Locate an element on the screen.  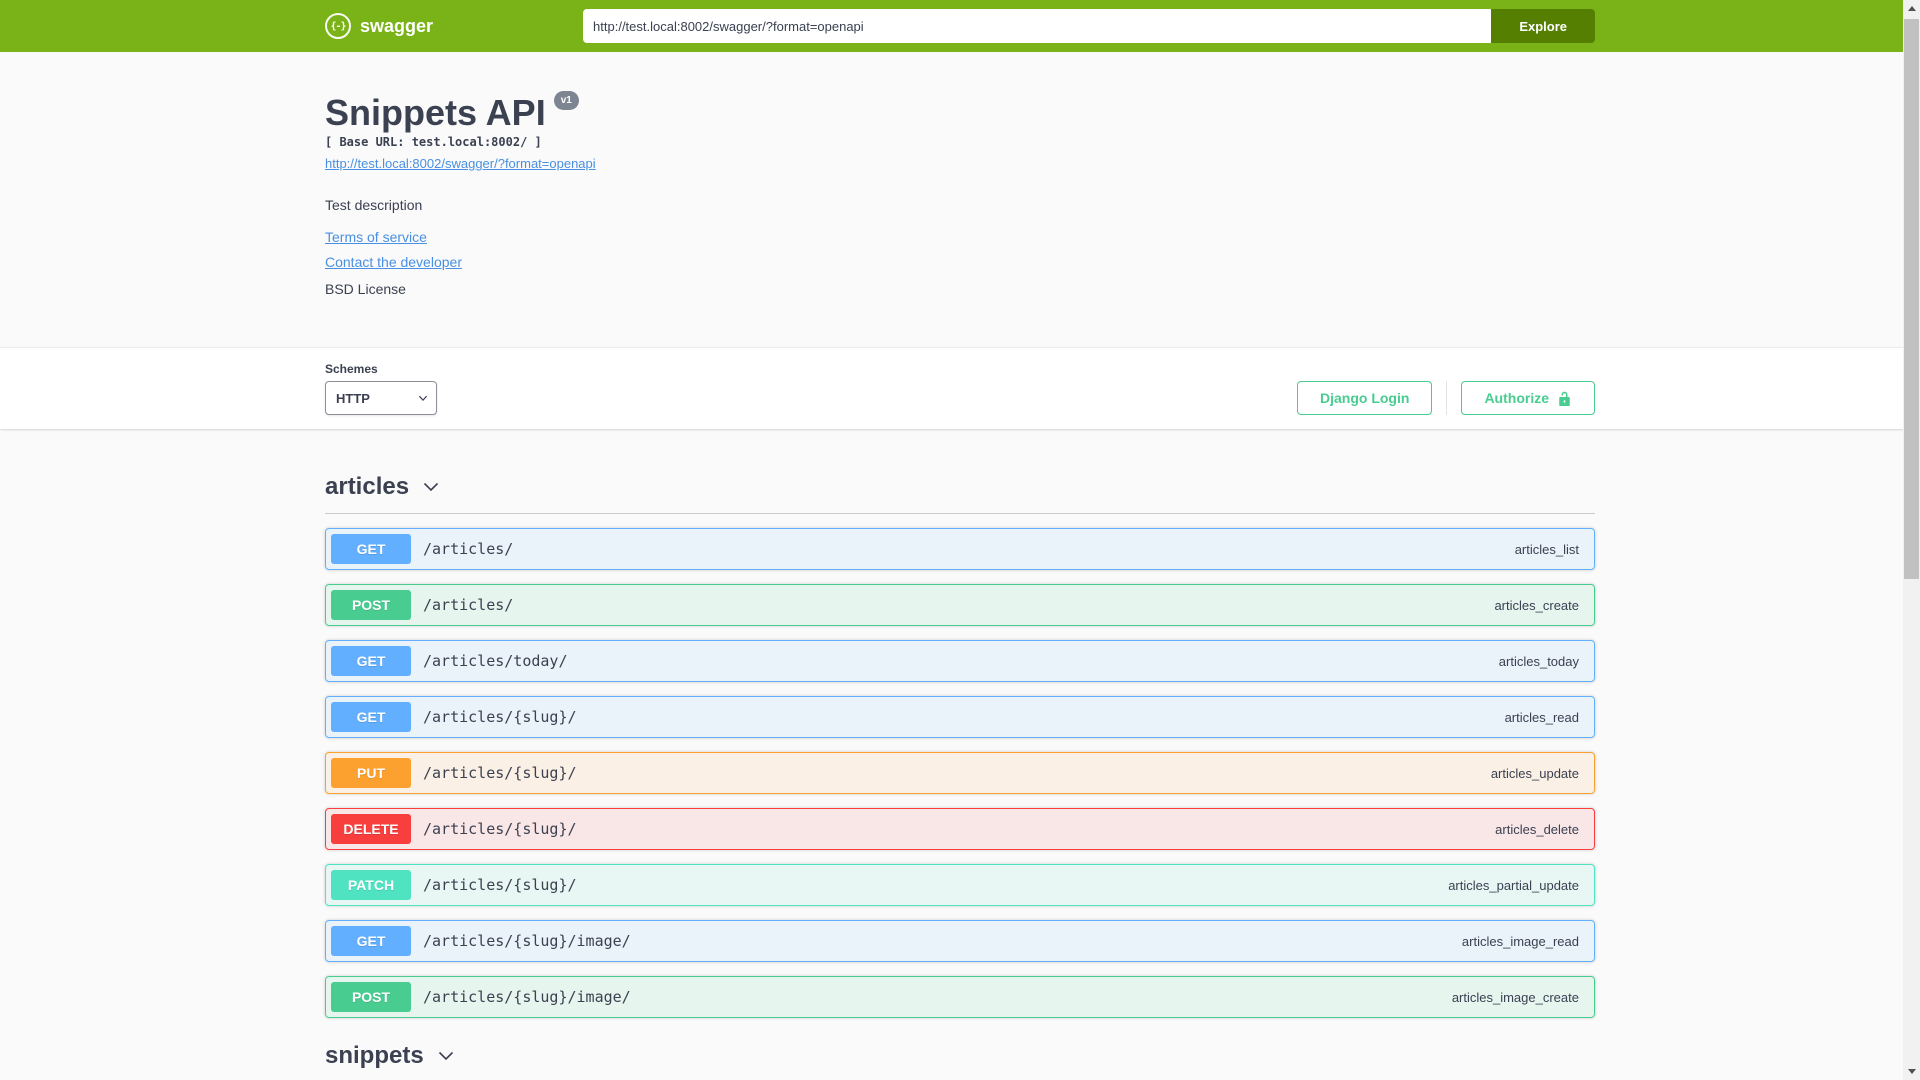
operation-row: GET /articles/today/ articles_today is located at coordinates (960, 661).